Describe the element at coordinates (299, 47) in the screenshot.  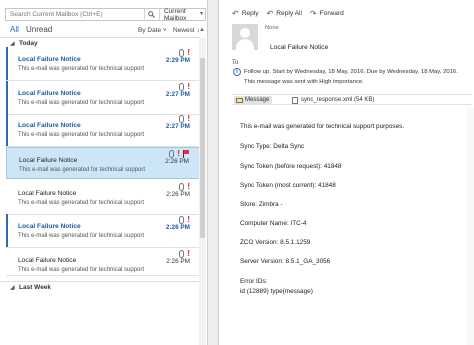
I see `message-subject: Local Failure Notice` at that location.